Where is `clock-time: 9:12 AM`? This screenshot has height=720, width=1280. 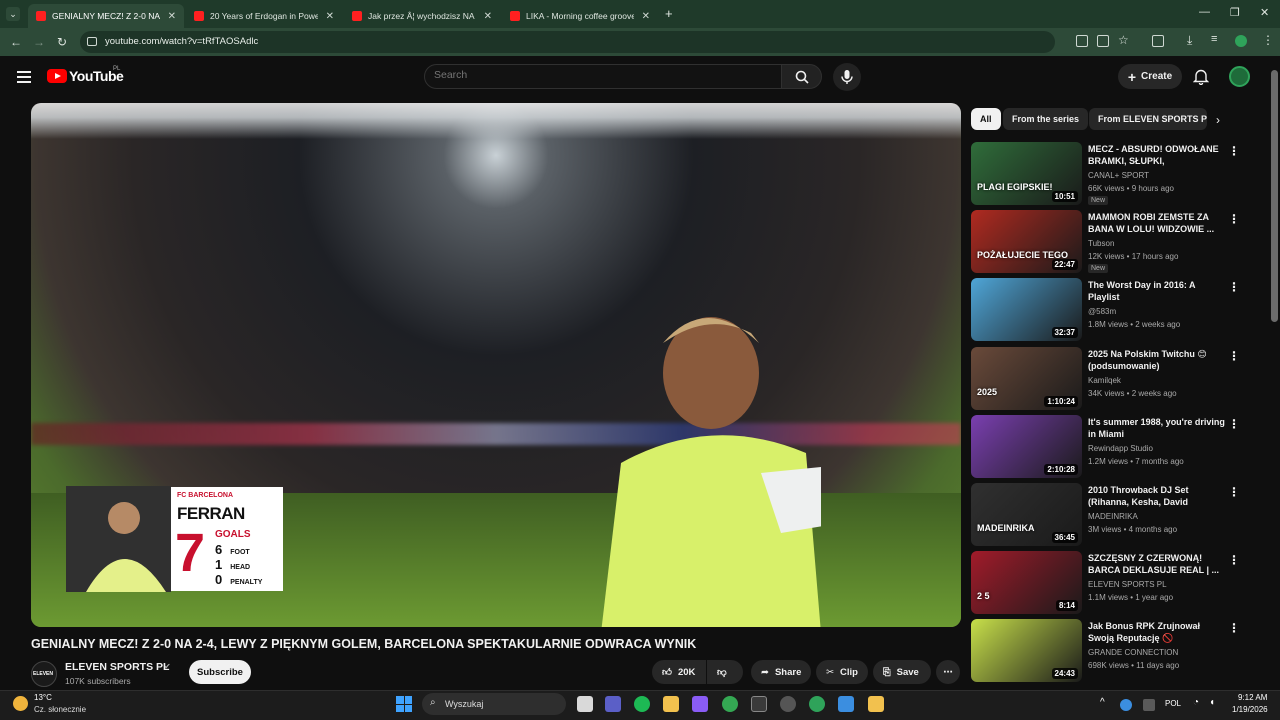 clock-time: 9:12 AM is located at coordinates (1252, 697).